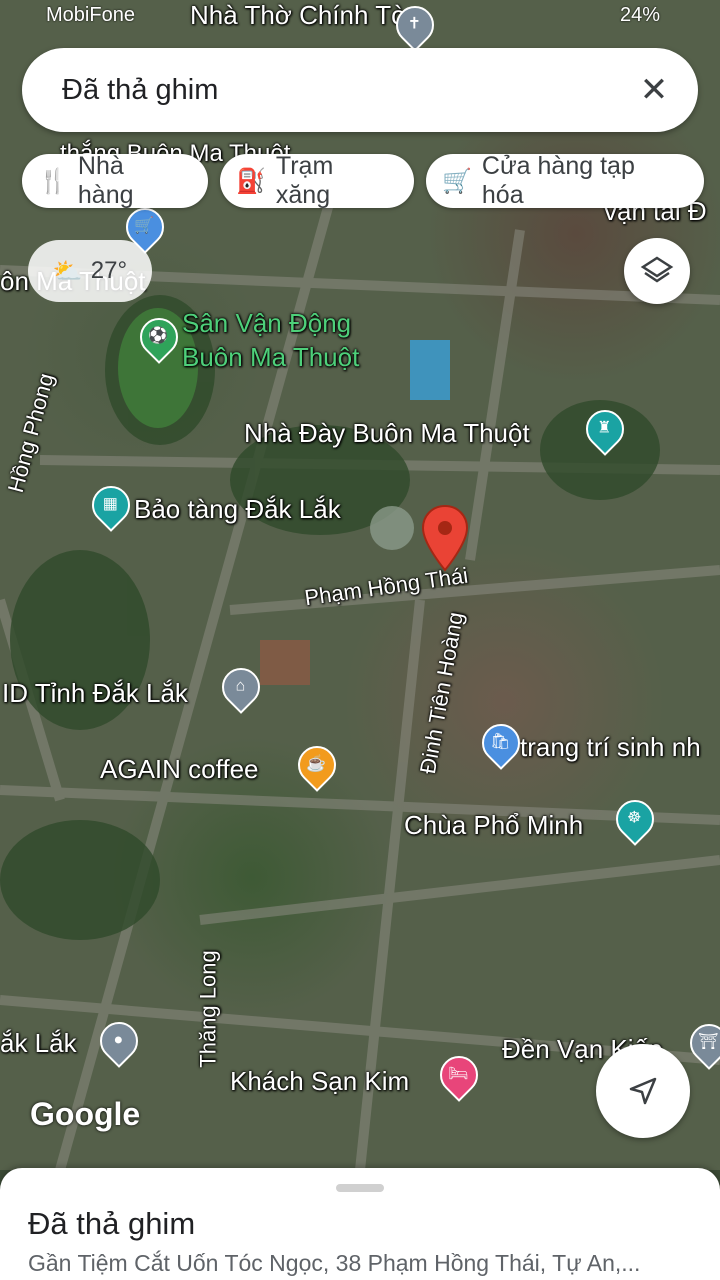 The height and width of the screenshot is (1280, 720). What do you see at coordinates (67, 271) in the screenshot?
I see `partly-cloudy-icon: ⛅` at bounding box center [67, 271].